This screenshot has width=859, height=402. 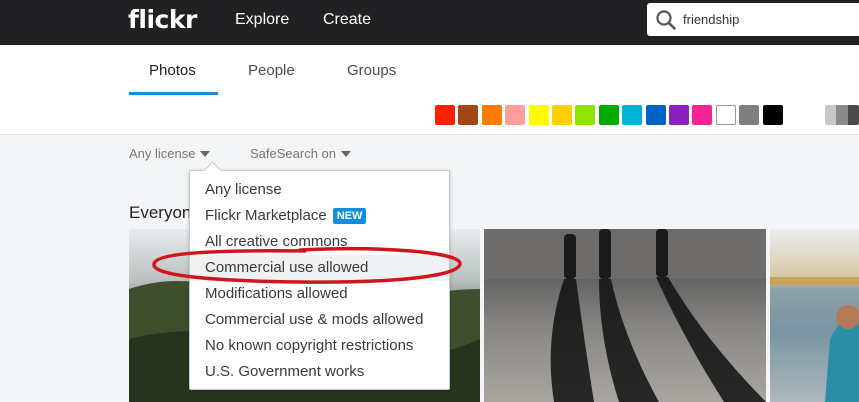 I want to click on new-badge: NEW, so click(x=349, y=216).